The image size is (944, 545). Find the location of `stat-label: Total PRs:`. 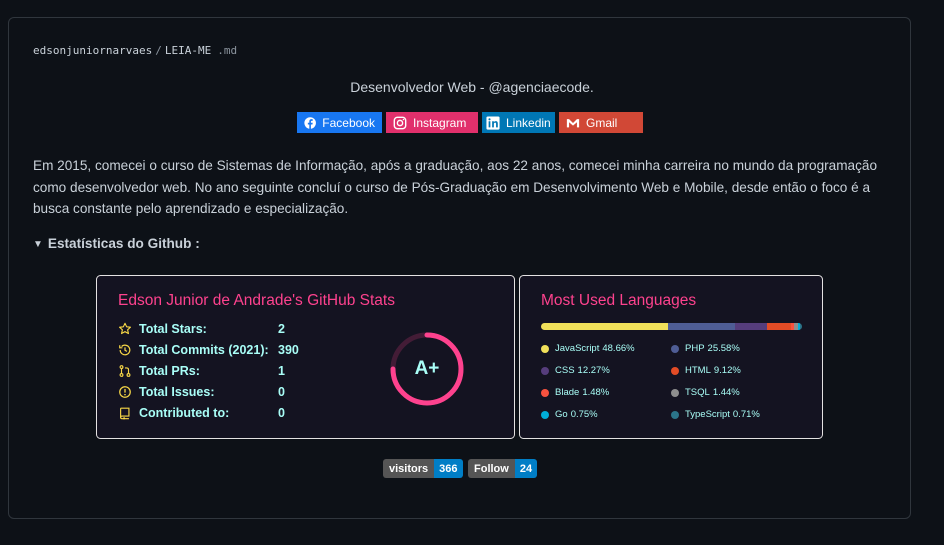

stat-label: Total PRs: is located at coordinates (169, 371).